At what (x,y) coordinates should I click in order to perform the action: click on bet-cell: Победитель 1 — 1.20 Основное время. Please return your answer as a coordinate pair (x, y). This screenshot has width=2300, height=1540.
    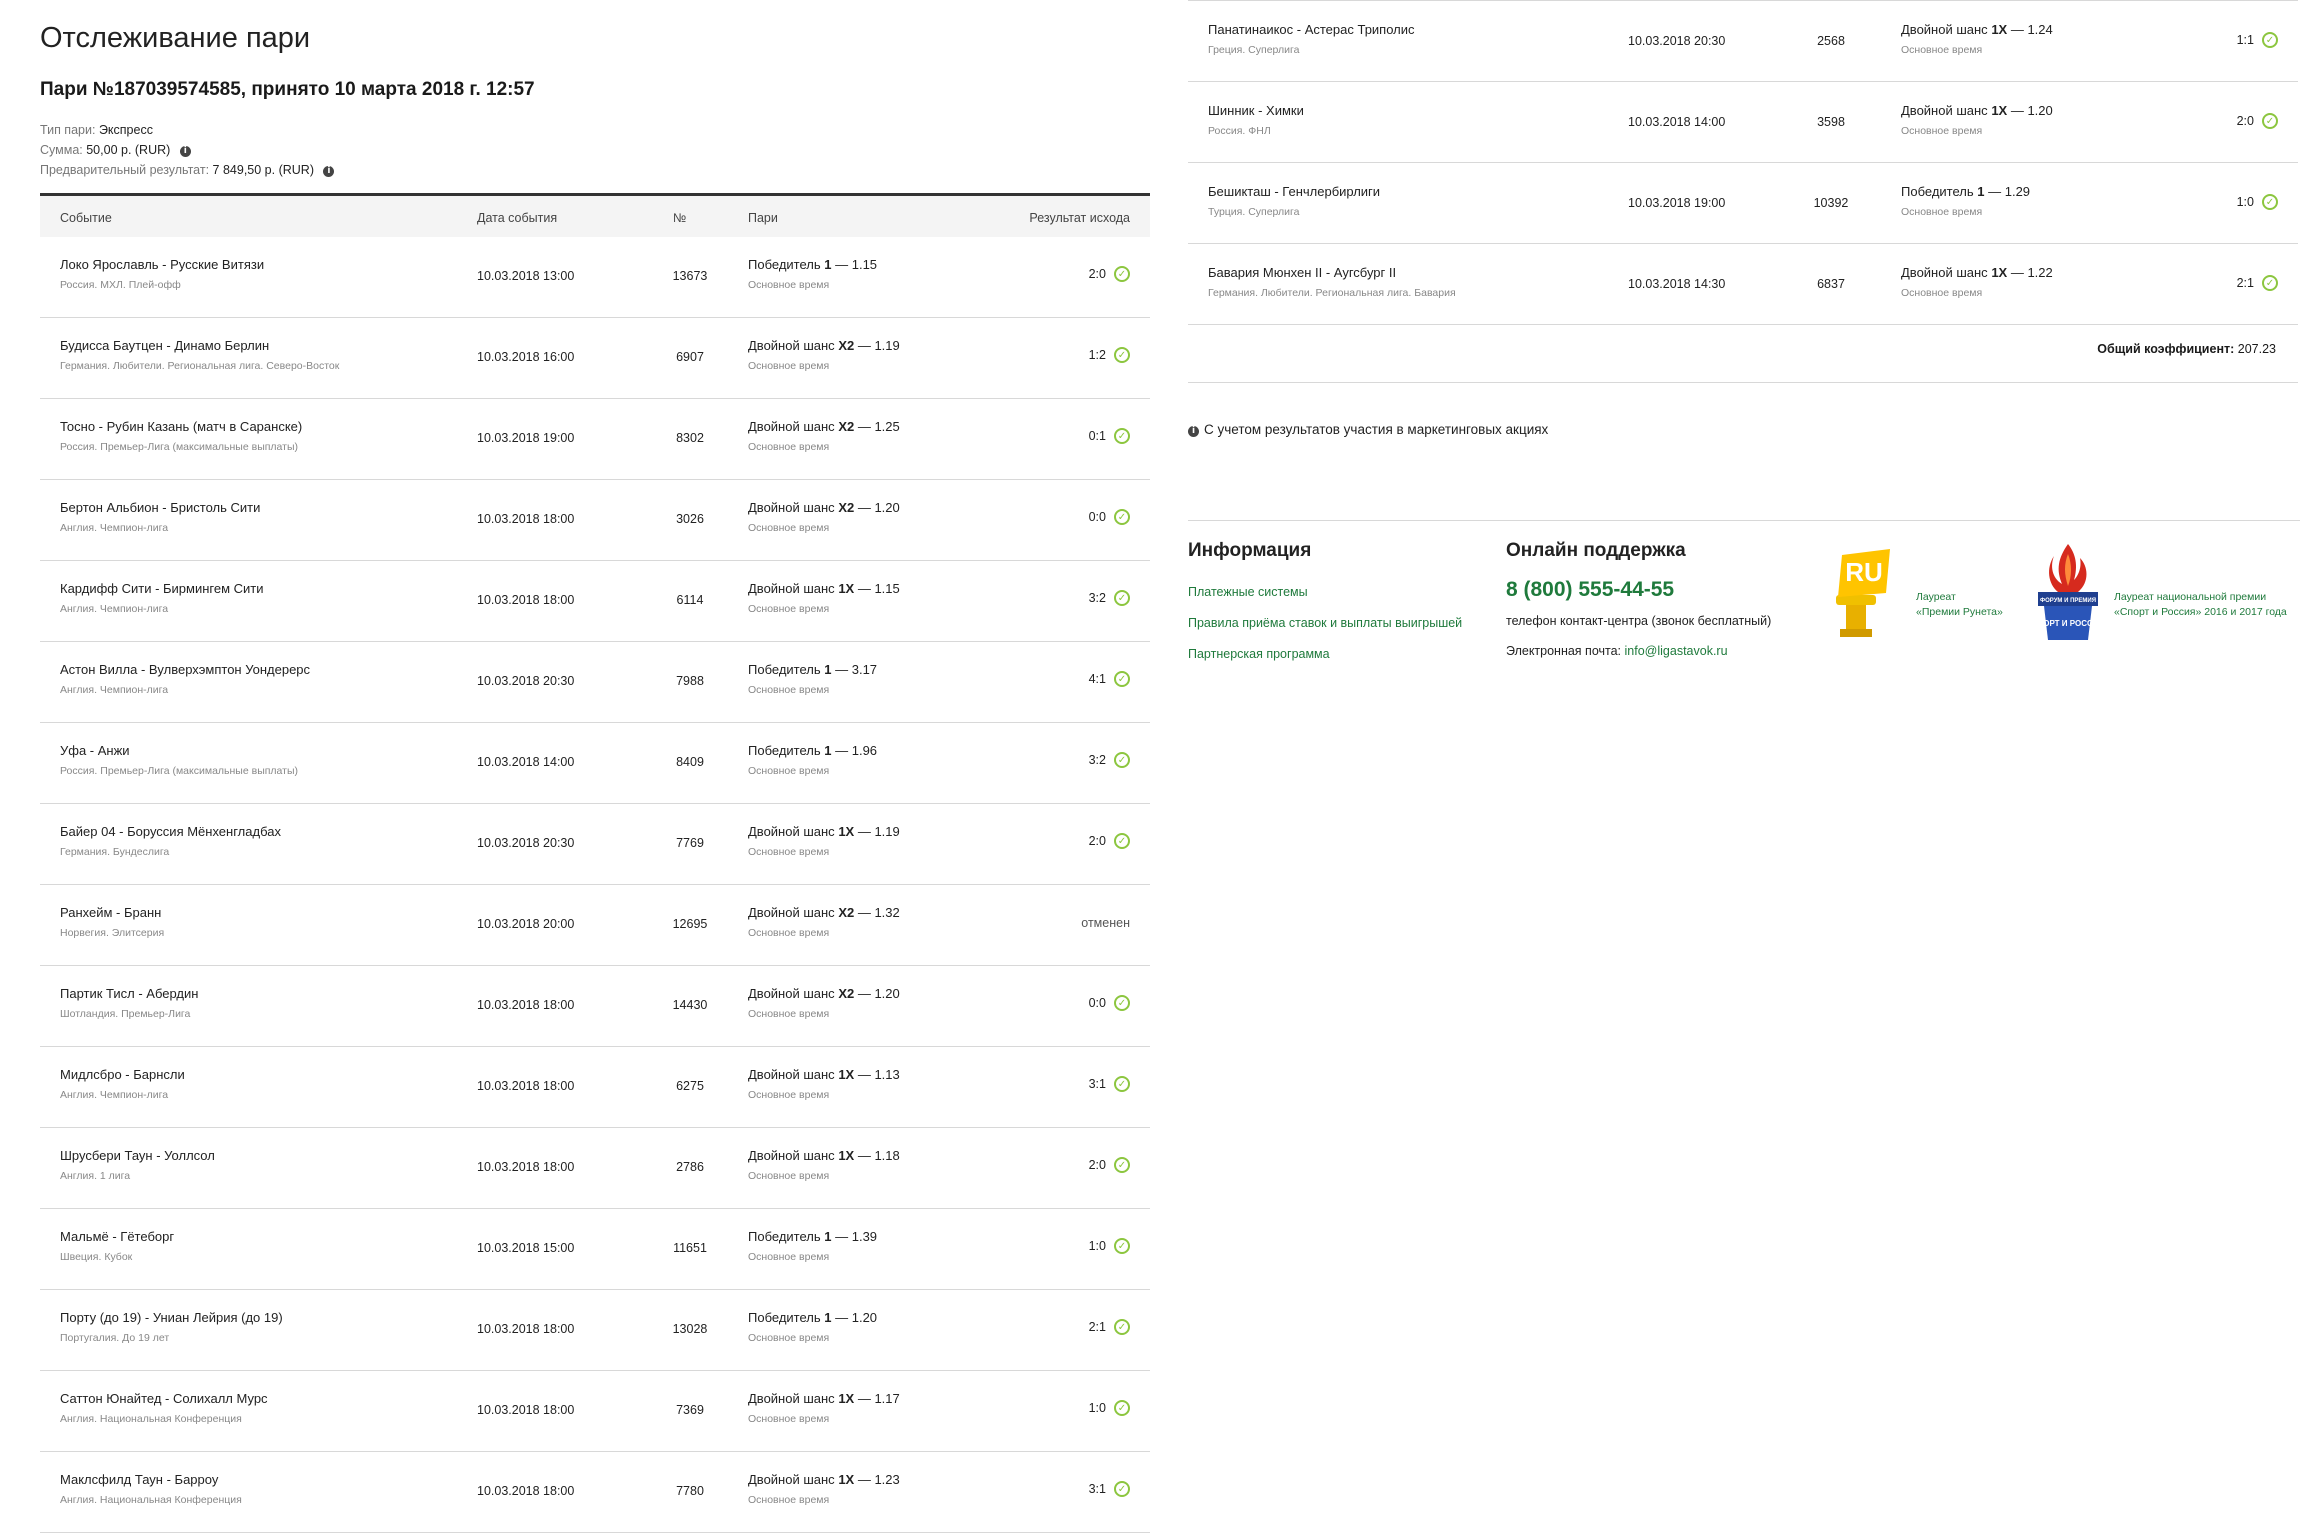
    Looking at the image, I should click on (812, 1327).